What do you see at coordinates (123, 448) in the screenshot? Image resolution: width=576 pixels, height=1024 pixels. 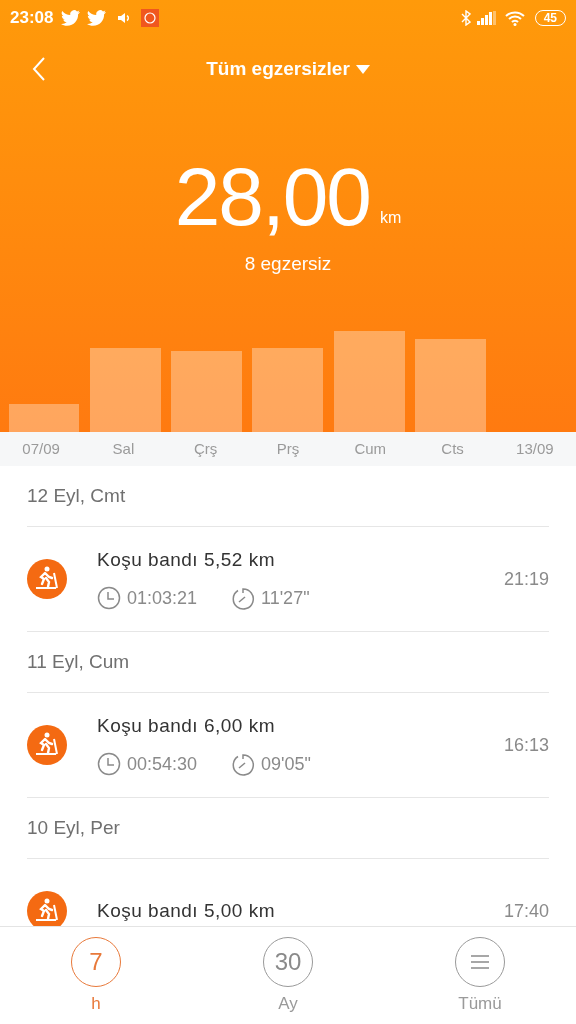 I see `day-label: Sal` at bounding box center [123, 448].